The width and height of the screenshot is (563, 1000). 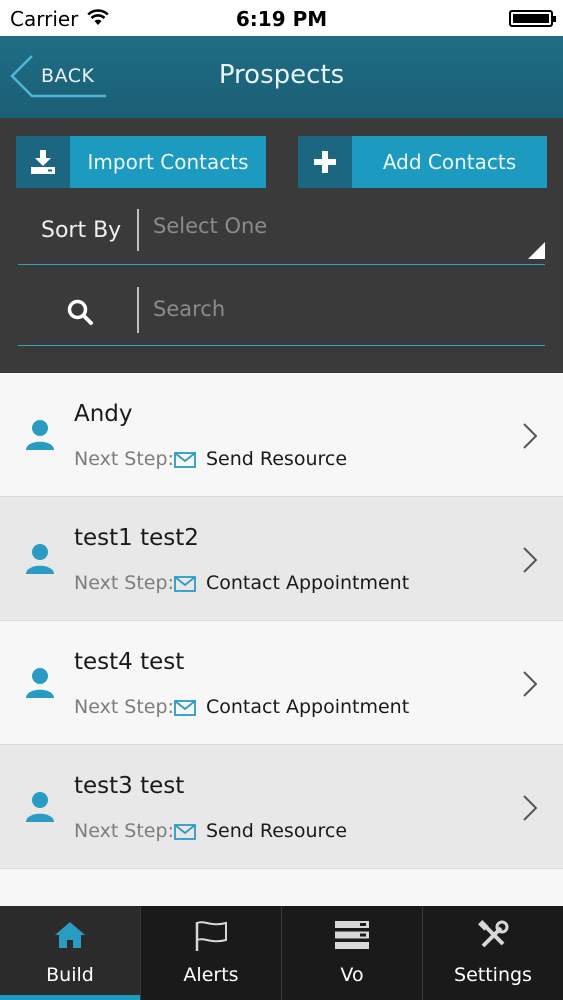 What do you see at coordinates (352, 935) in the screenshot?
I see `list-icon` at bounding box center [352, 935].